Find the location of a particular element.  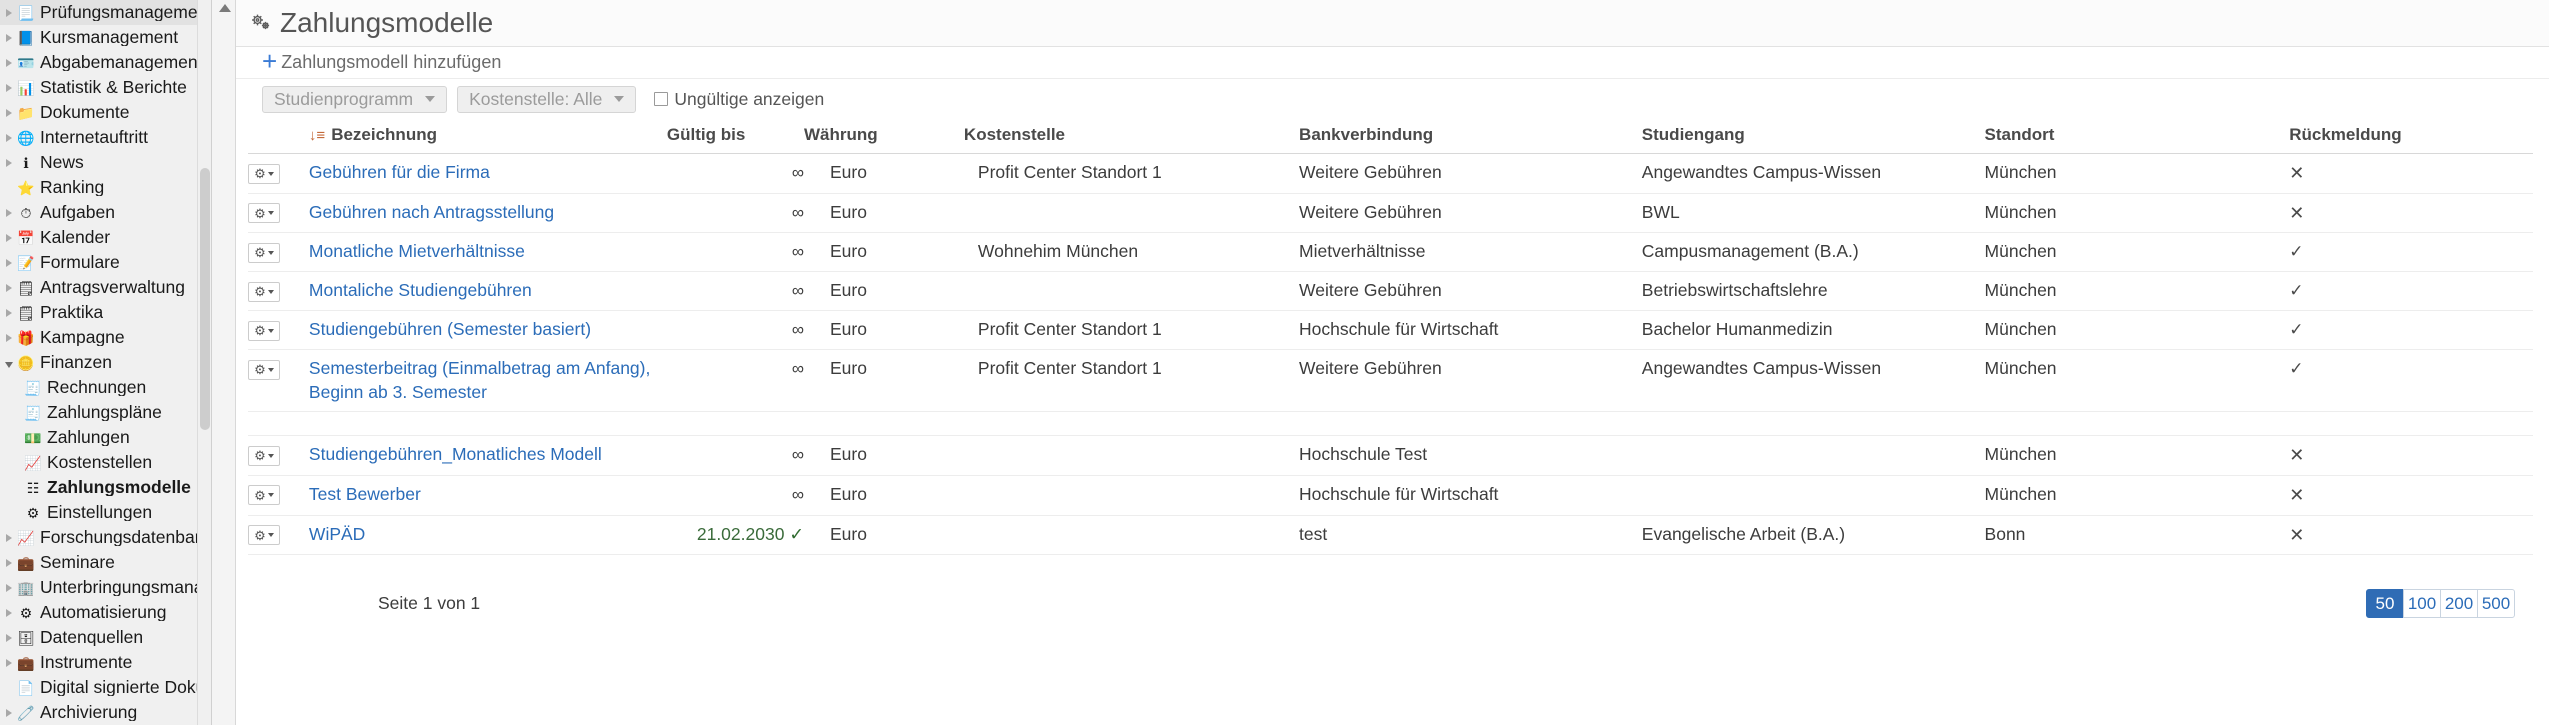

col-waehrung: Währung is located at coordinates (883, 136).